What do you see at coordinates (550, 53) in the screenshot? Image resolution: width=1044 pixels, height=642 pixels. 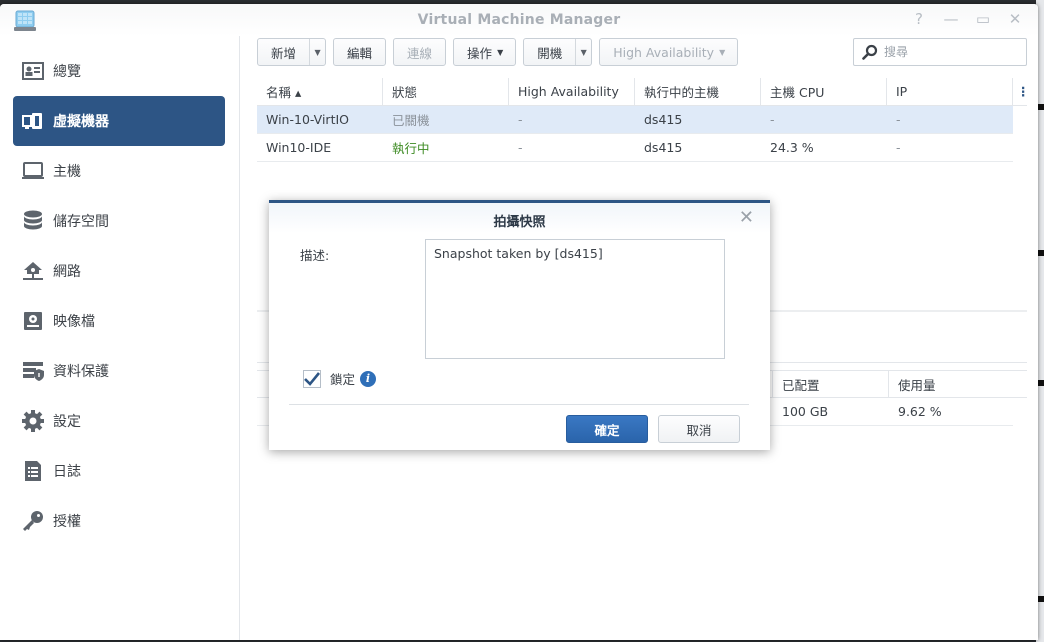 I see `power-on-button-label: 開機` at bounding box center [550, 53].